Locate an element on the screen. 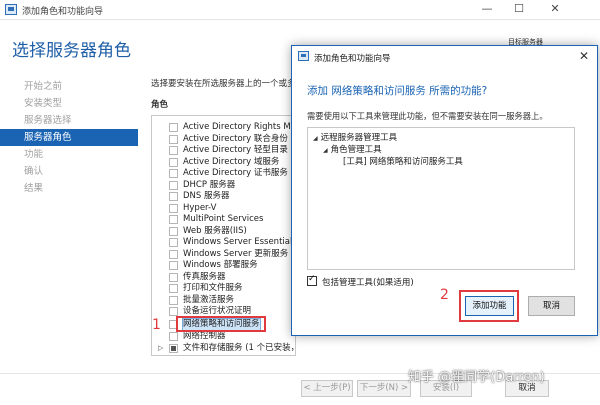 The width and height of the screenshot is (600, 405). role-label: Active Directory 轻型目录 is located at coordinates (235, 150).